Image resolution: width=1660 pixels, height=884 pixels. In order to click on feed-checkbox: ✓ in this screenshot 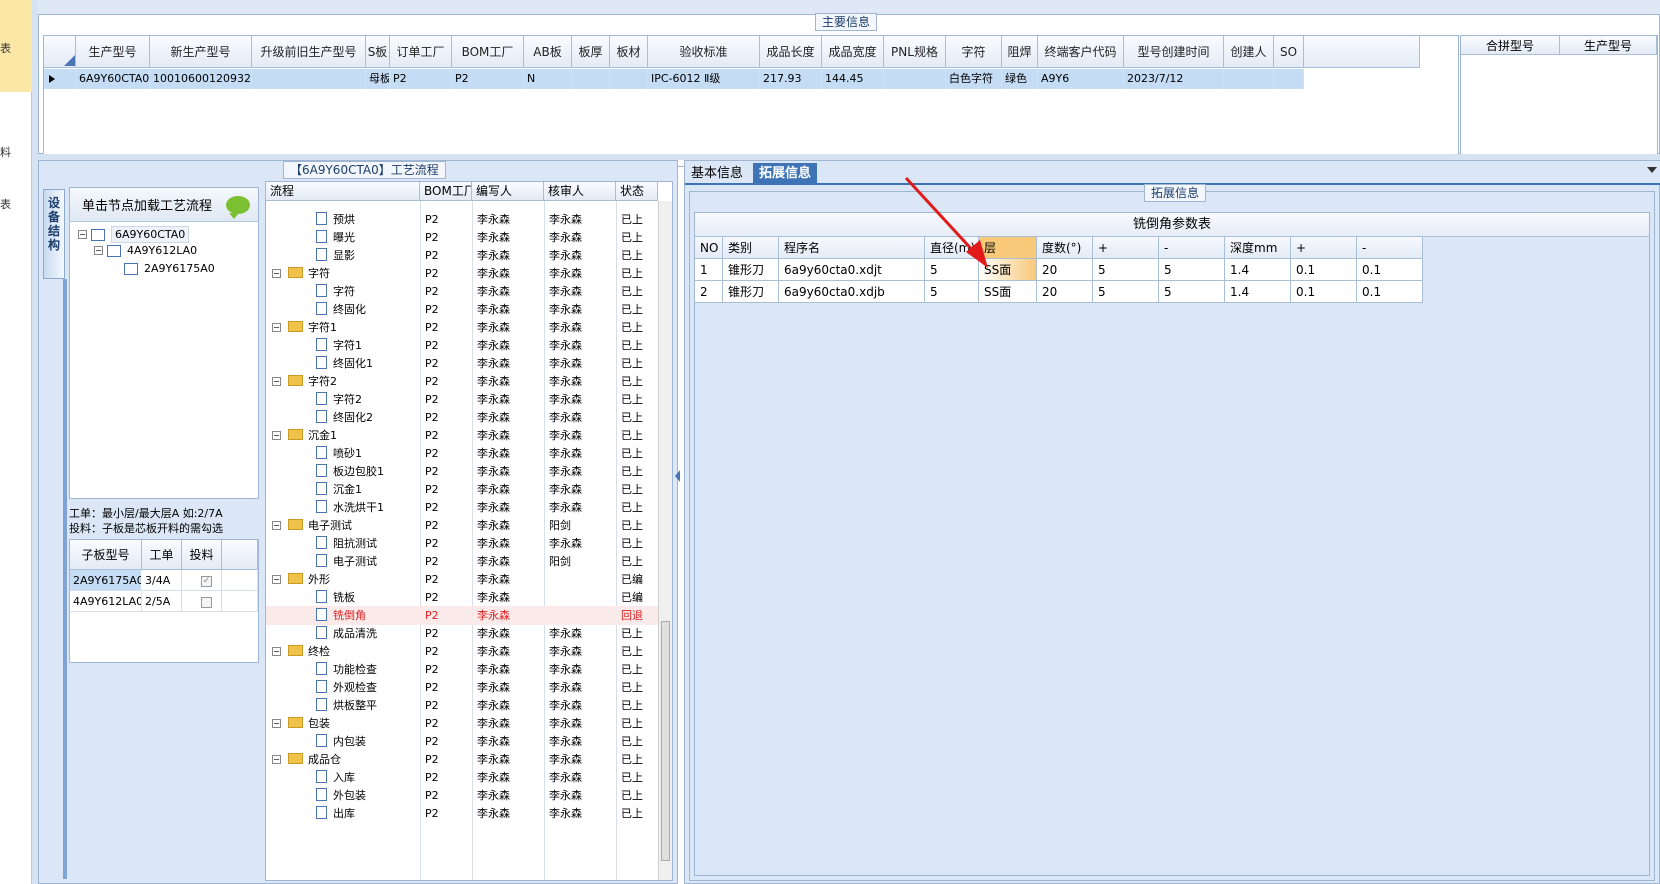, I will do `click(206, 581)`.